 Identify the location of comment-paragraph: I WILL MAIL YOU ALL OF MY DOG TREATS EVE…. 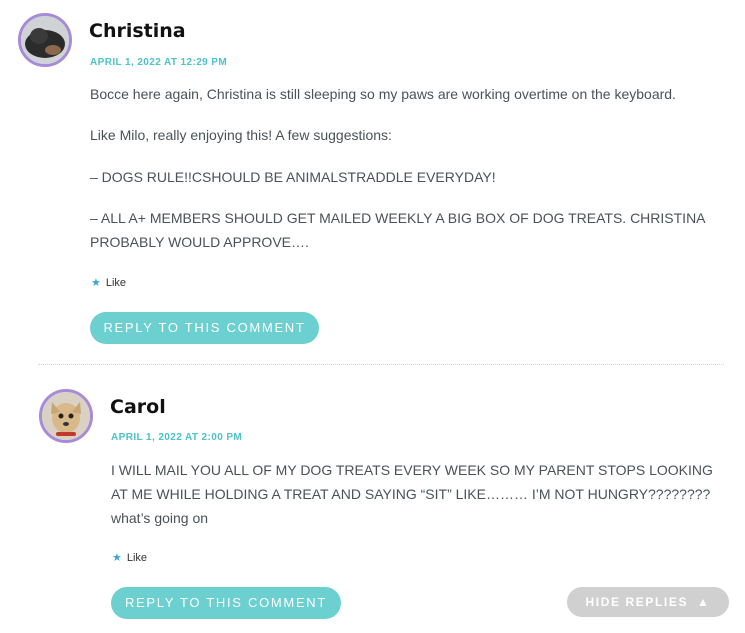
(412, 494).